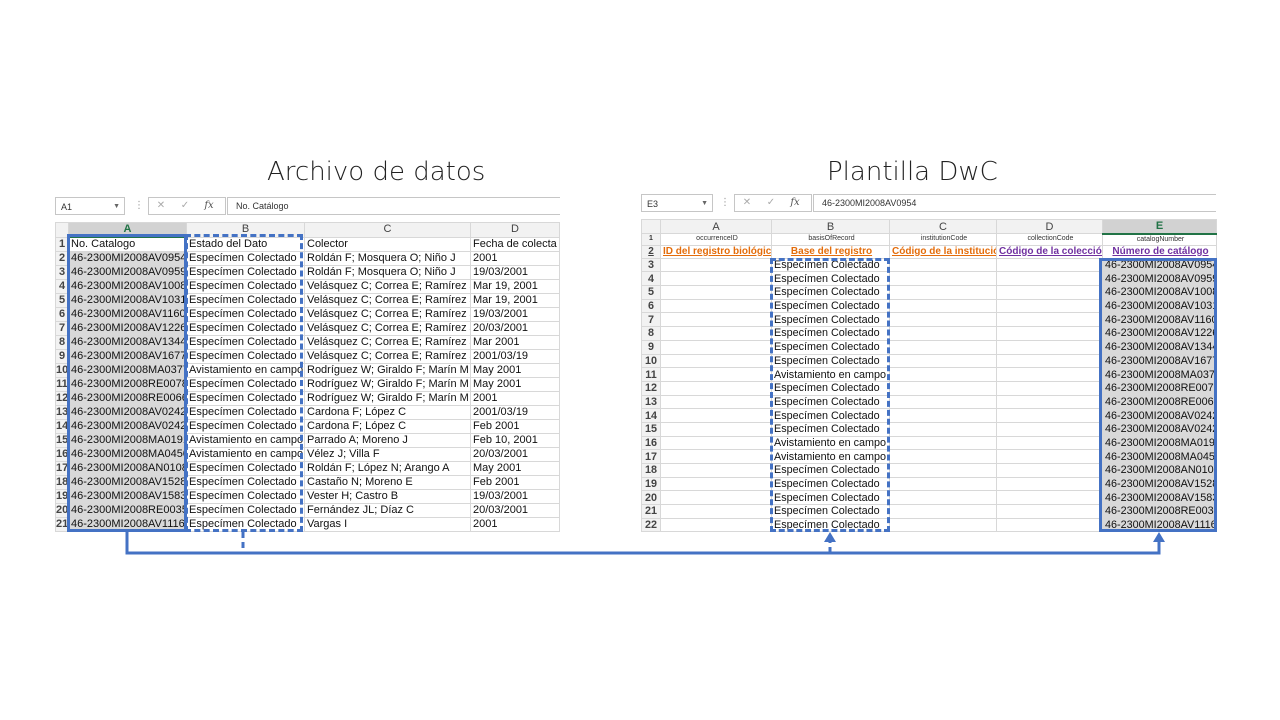 This screenshot has width=1280, height=720. I want to click on mapping-arrows, so click(645, 543).